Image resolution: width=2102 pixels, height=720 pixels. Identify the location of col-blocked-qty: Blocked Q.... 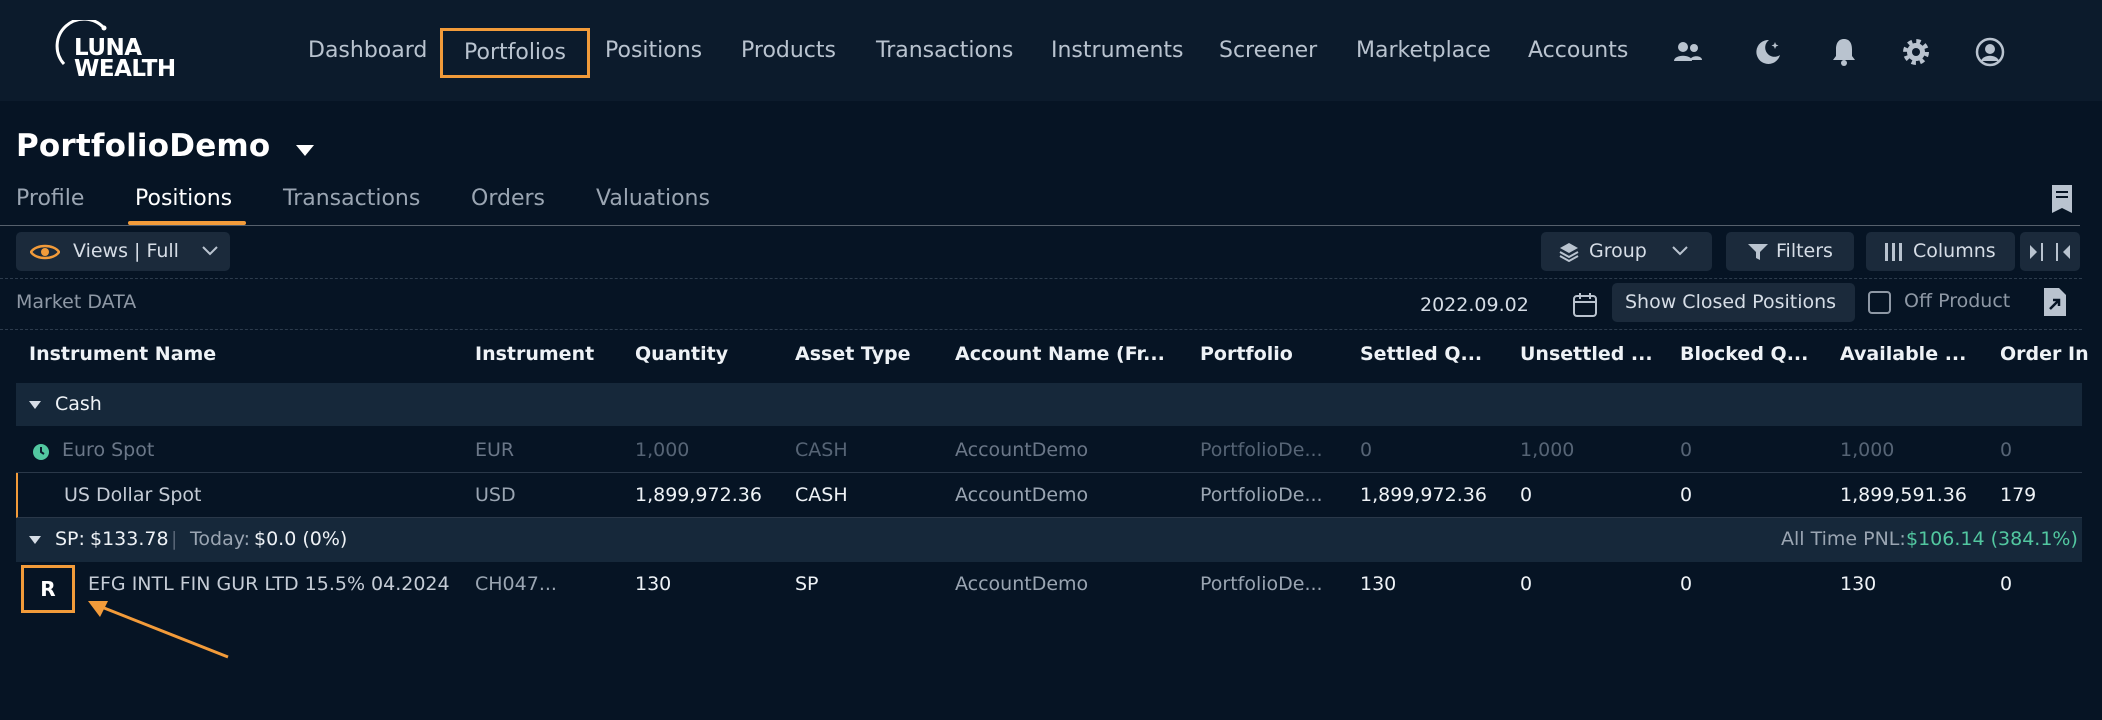
(1744, 354).